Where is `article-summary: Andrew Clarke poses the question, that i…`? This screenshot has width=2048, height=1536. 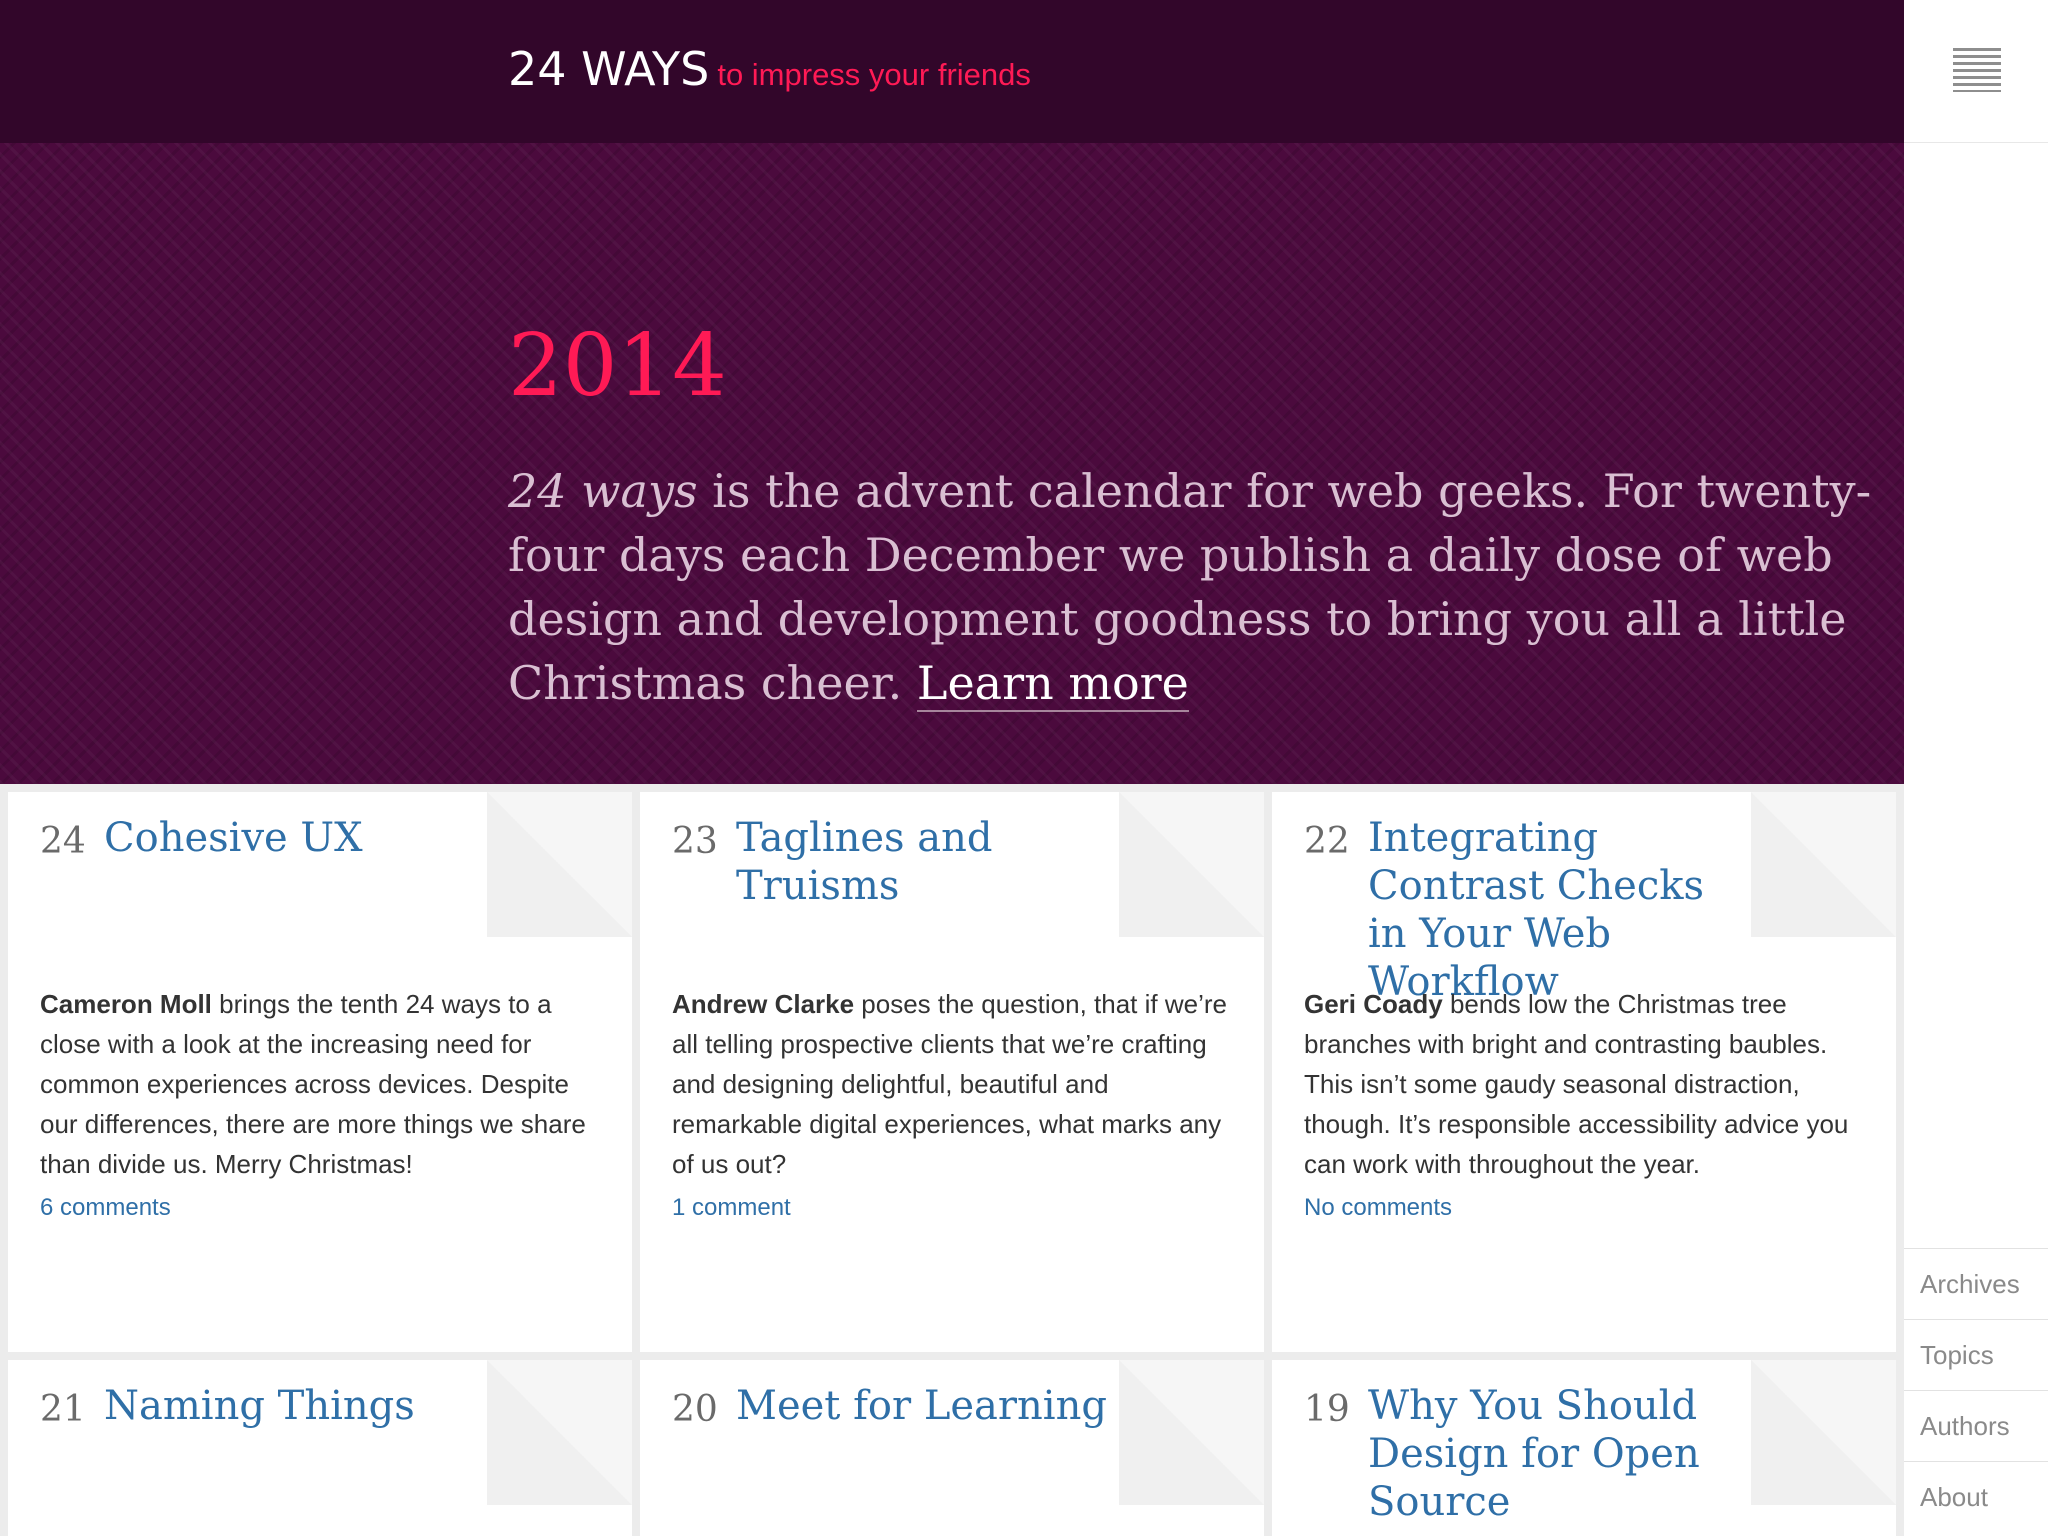
article-summary: Andrew Clarke poses the question, that i… is located at coordinates (952, 1084).